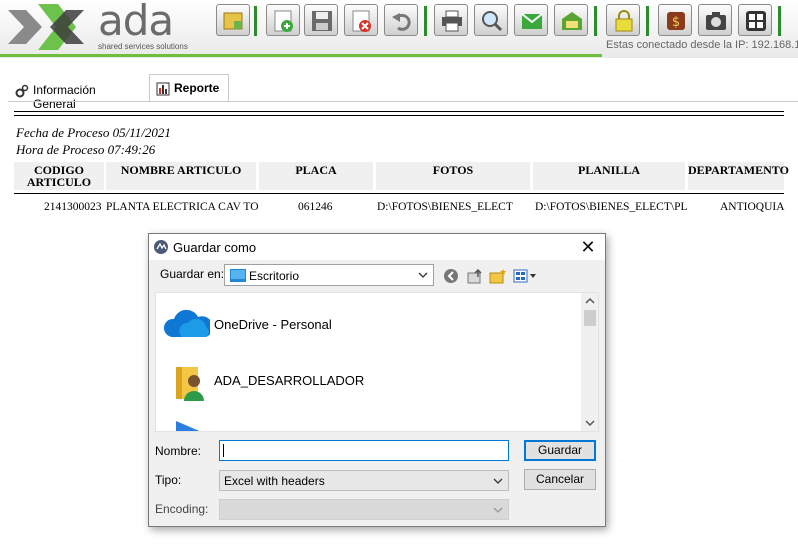  What do you see at coordinates (73, 207) in the screenshot?
I see `cell-codigo: 2141300023` at bounding box center [73, 207].